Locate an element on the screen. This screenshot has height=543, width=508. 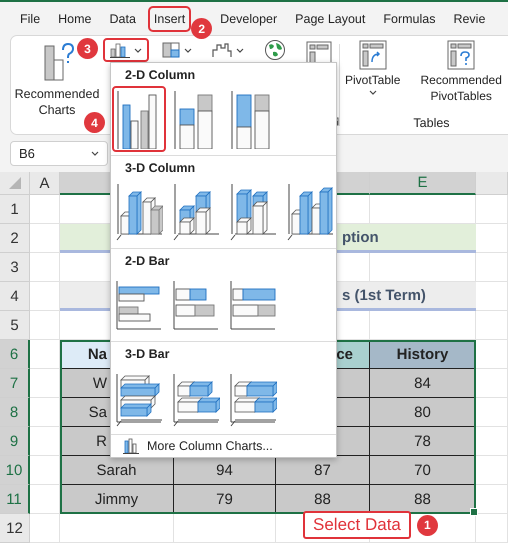
table-cell: Sarah is located at coordinates (117, 470).